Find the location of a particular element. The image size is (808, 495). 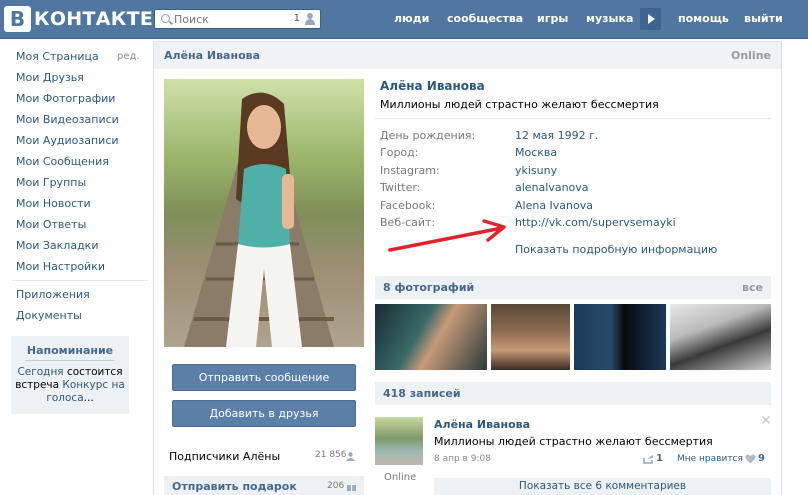

profile-photo is located at coordinates (264, 213).